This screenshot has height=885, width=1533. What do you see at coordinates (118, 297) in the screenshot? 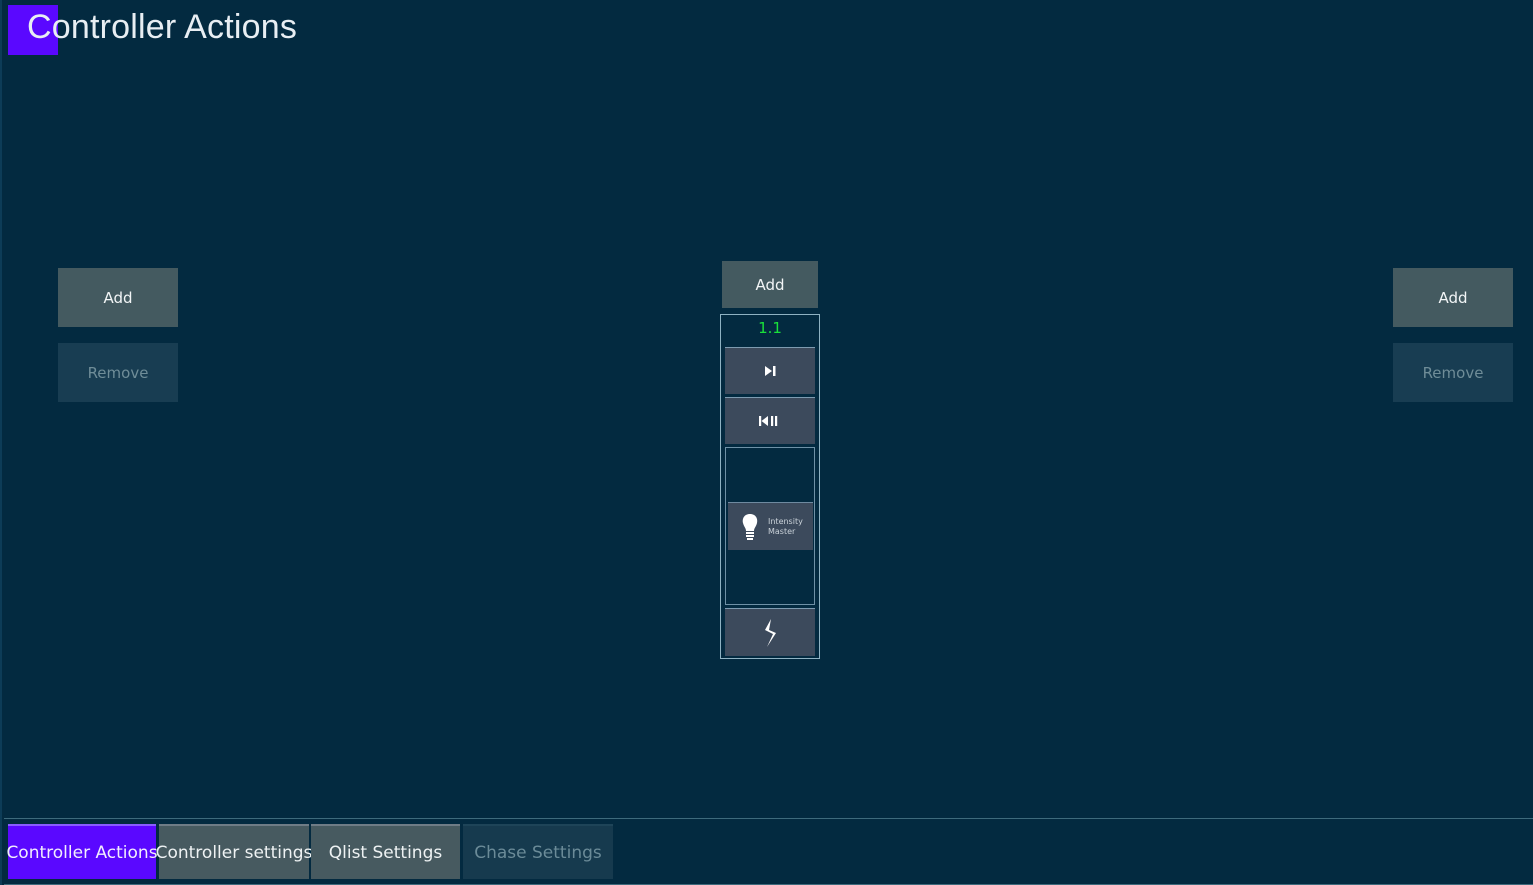
I see `left-add-button: Add` at bounding box center [118, 297].